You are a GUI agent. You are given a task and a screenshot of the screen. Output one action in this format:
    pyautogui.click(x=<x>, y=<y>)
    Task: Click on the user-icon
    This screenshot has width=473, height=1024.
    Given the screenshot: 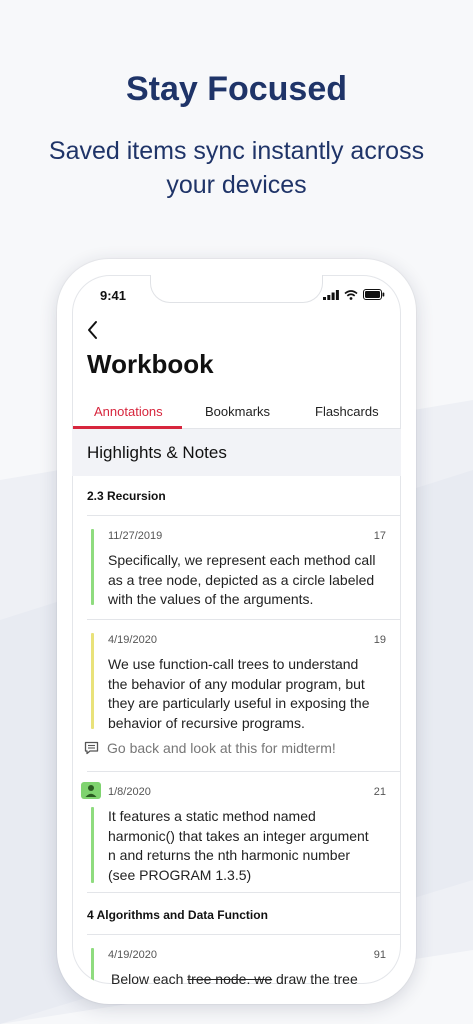 What is the action you would take?
    pyautogui.click(x=91, y=791)
    